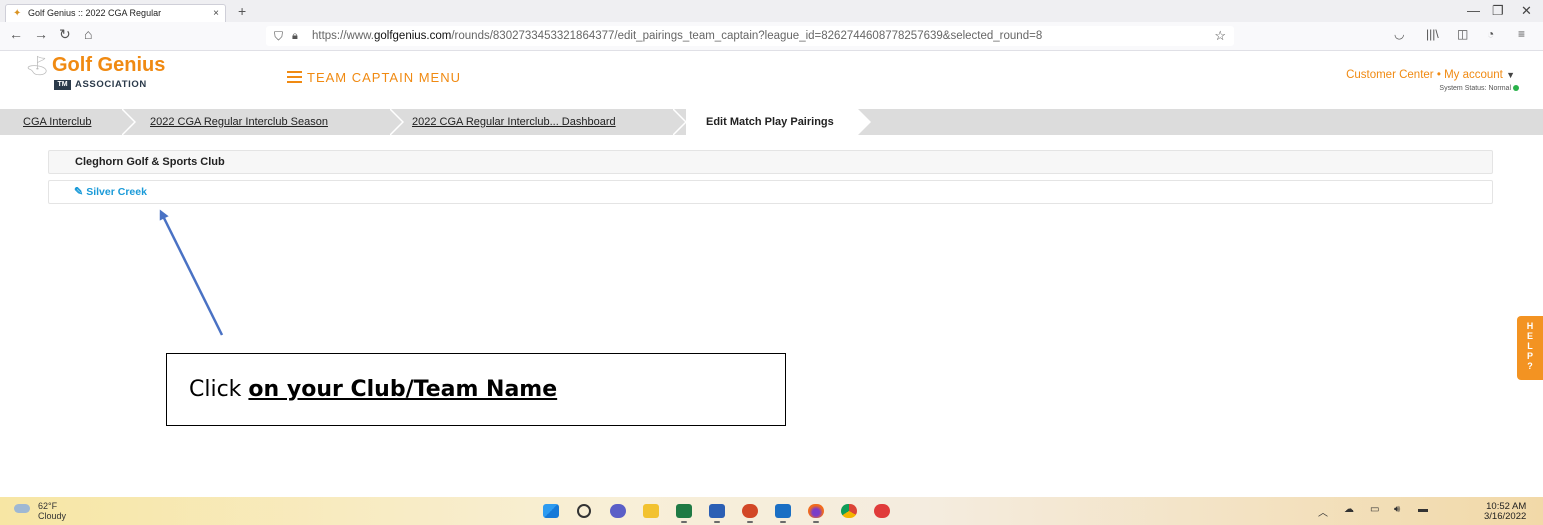 This screenshot has width=1543, height=525. I want to click on team-link: ✎ Silver Creek, so click(110, 192).